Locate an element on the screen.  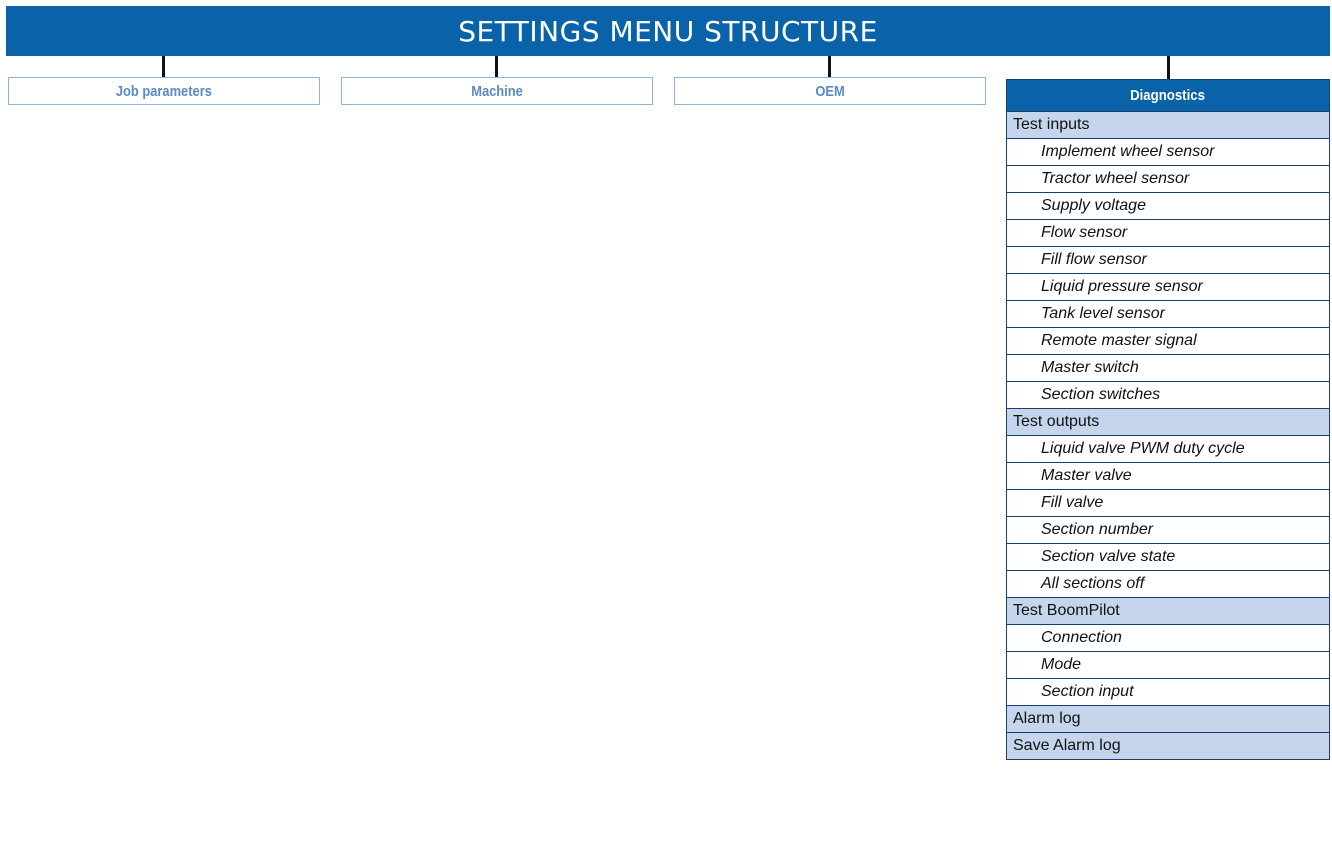
diagnostics-header-label: Diagnostics is located at coordinates (1168, 95).